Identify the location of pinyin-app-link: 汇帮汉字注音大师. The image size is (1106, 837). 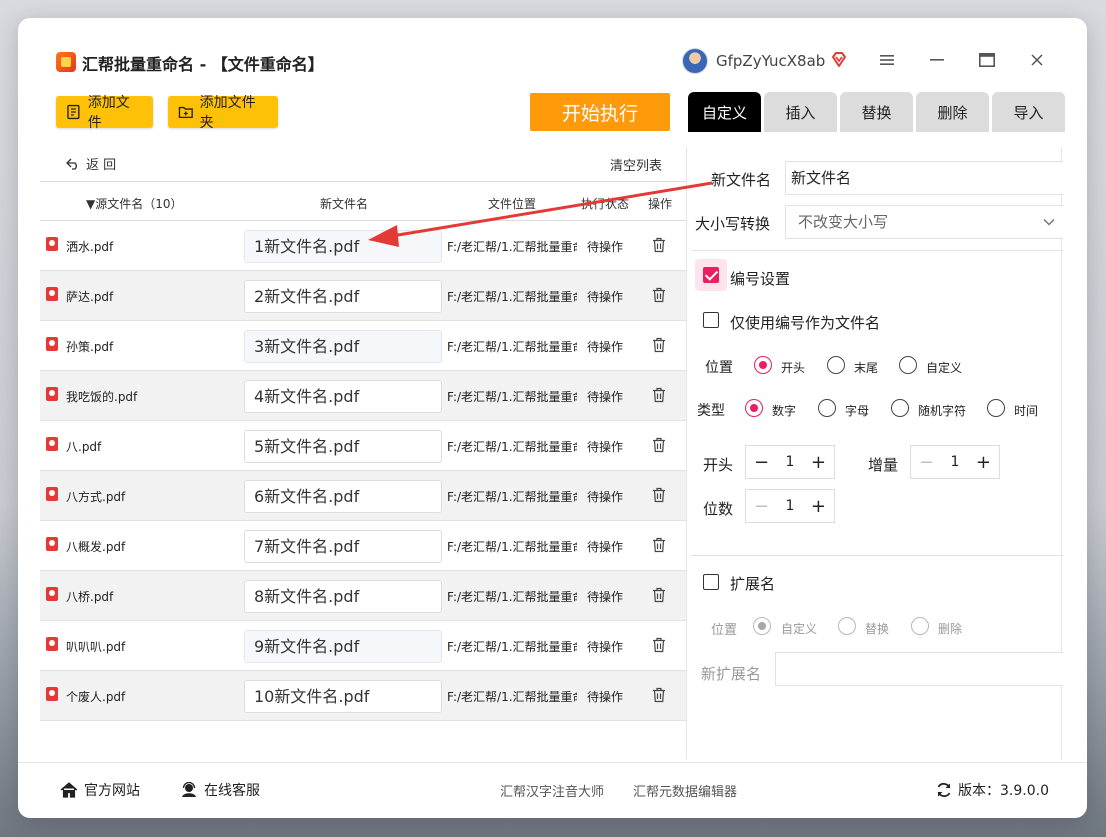
(552, 790).